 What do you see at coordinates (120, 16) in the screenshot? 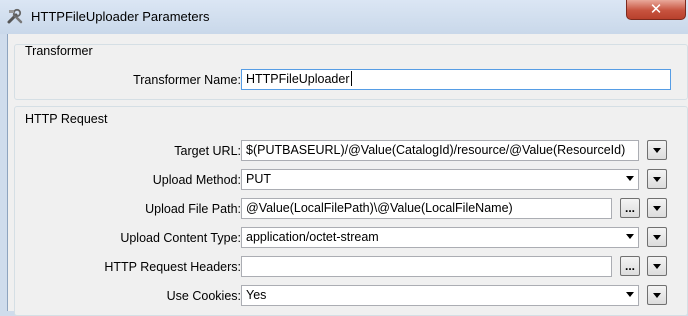
I see `window-title: HTTPFileUploader Parameters` at bounding box center [120, 16].